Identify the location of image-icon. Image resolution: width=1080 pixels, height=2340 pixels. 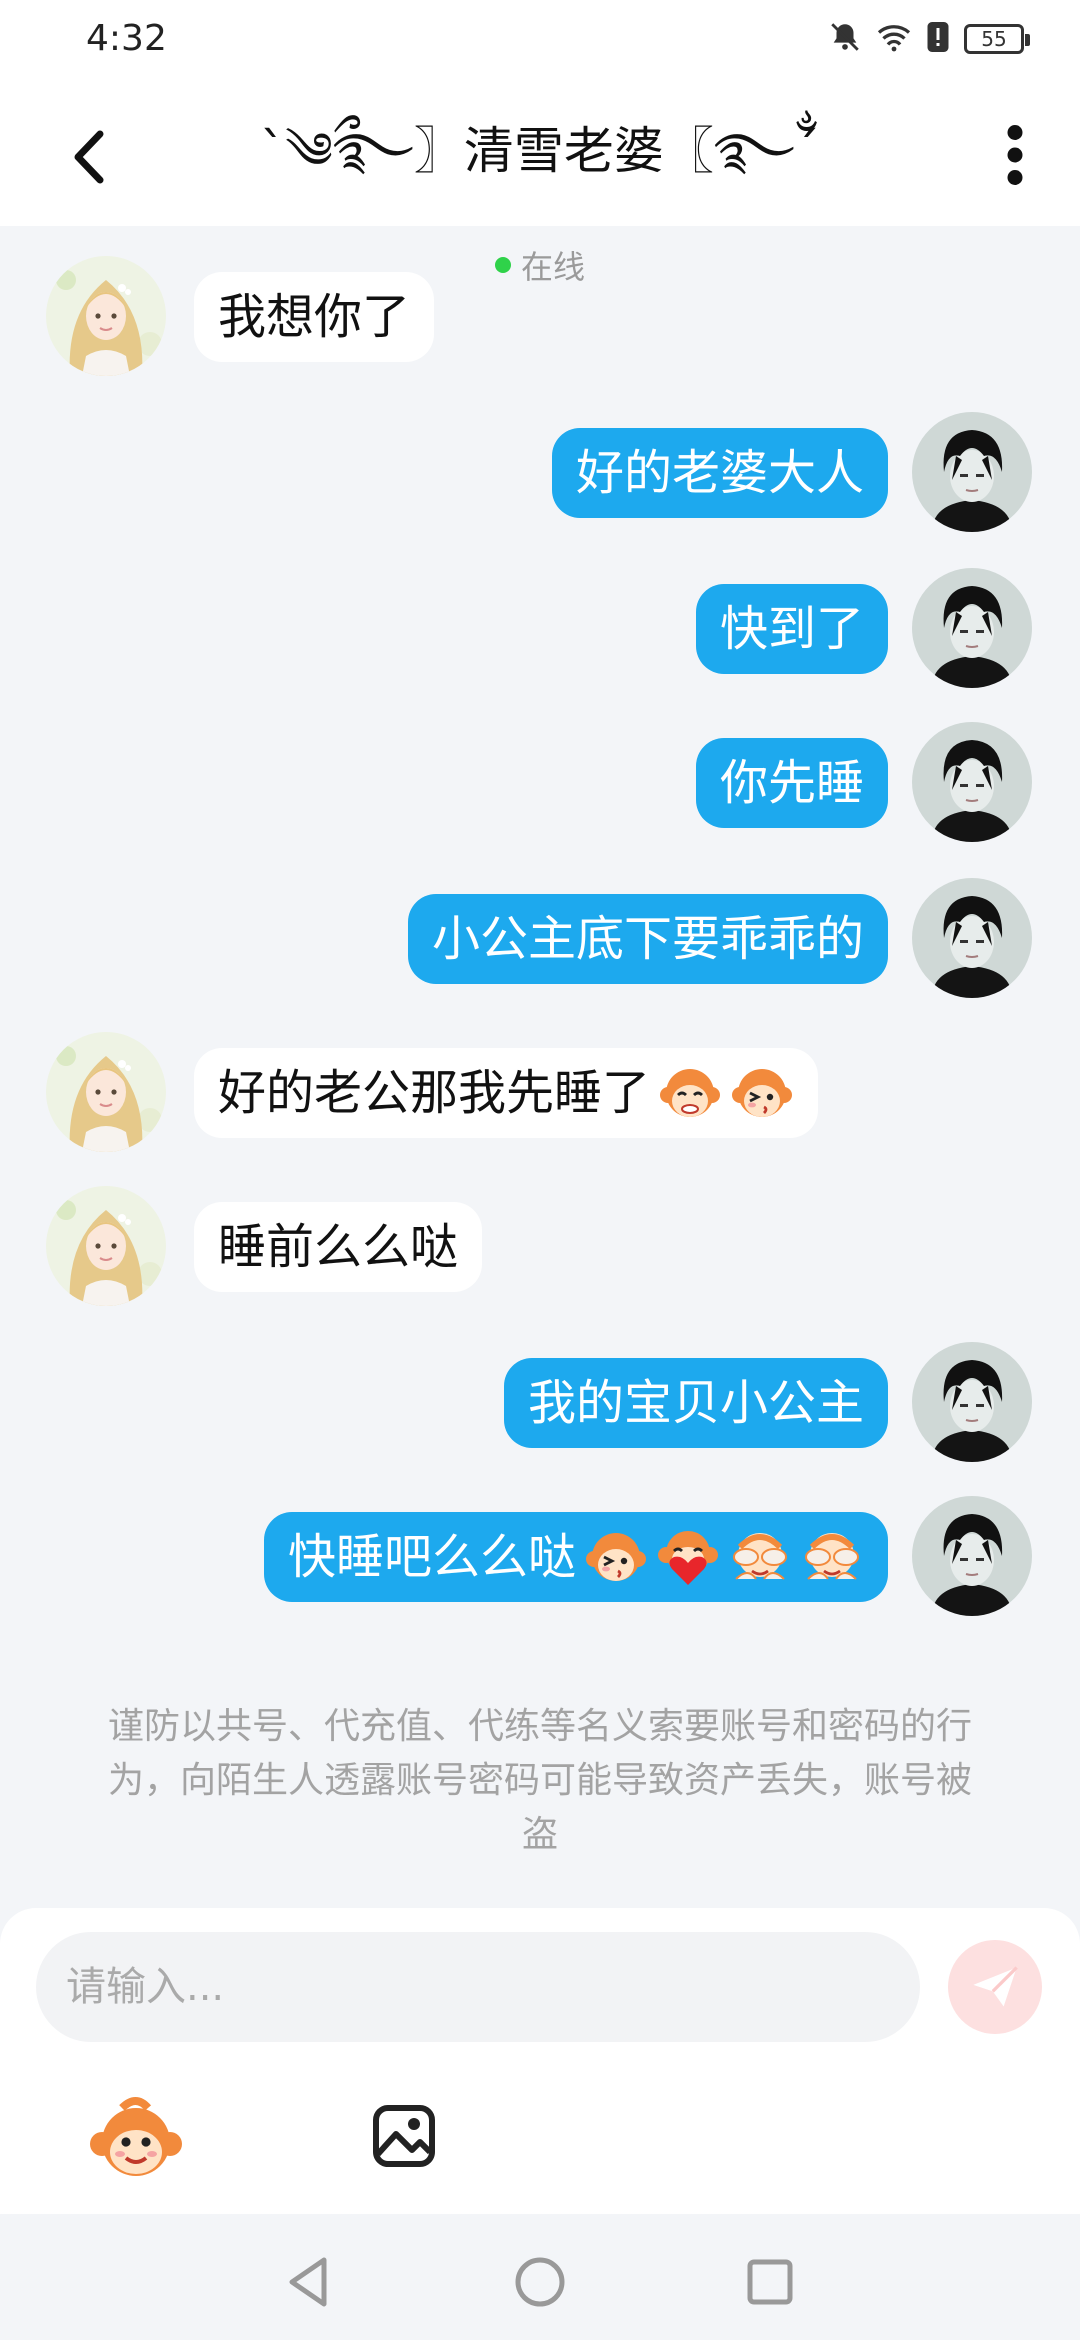
(404, 2136).